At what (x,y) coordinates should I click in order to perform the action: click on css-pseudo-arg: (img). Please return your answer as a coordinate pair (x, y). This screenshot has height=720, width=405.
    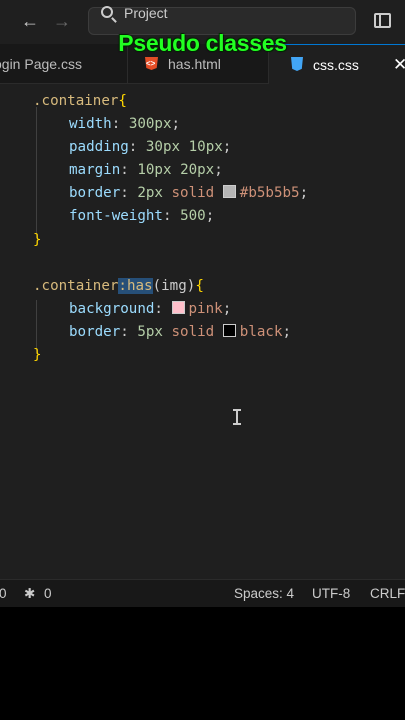
    Looking at the image, I should click on (174, 286).